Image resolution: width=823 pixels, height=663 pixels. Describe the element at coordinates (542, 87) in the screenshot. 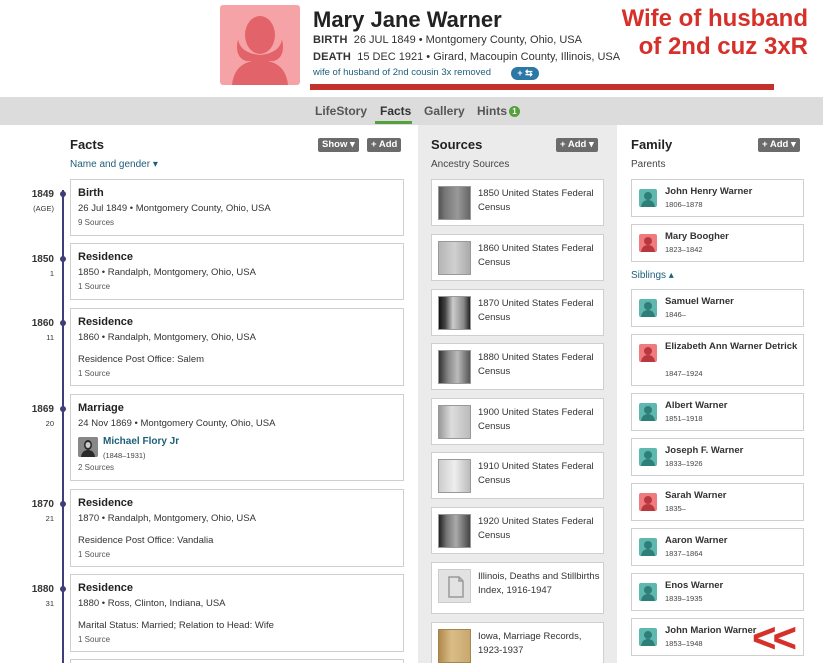

I see `annotation-underline` at that location.